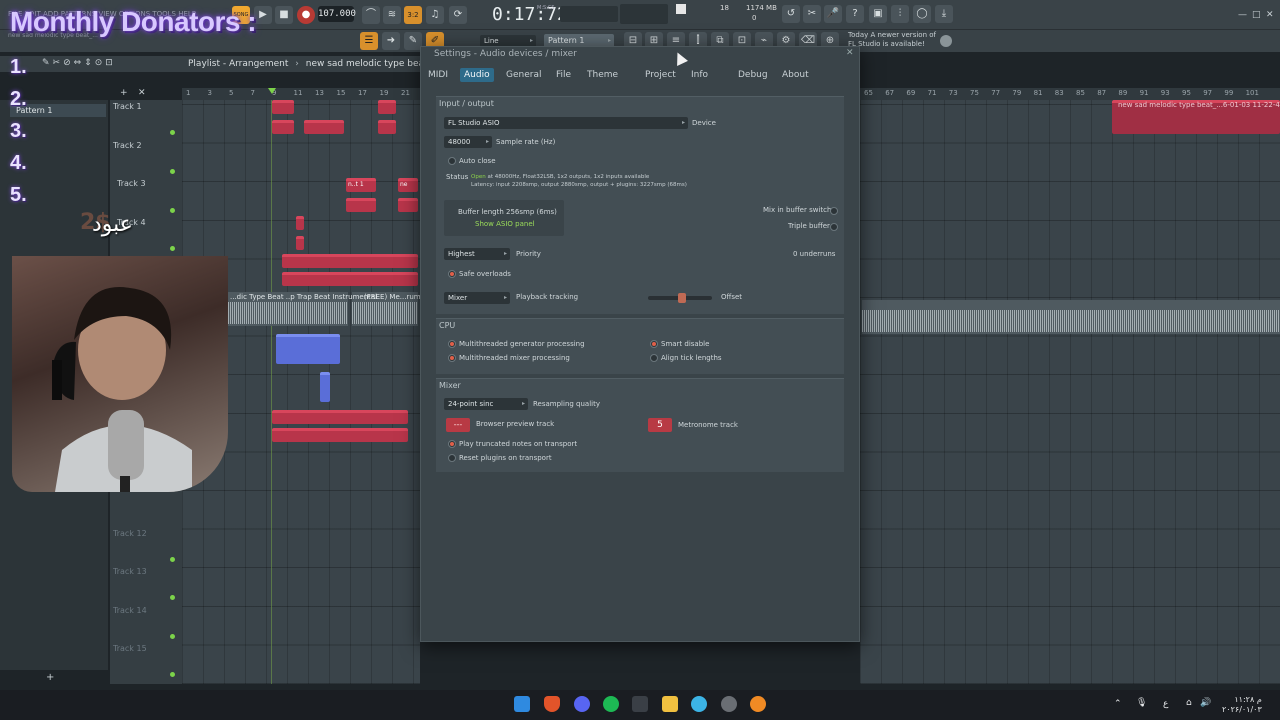 The height and width of the screenshot is (720, 1280). Describe the element at coordinates (130, 648) in the screenshot. I see `track-label-15: Track 15` at that location.